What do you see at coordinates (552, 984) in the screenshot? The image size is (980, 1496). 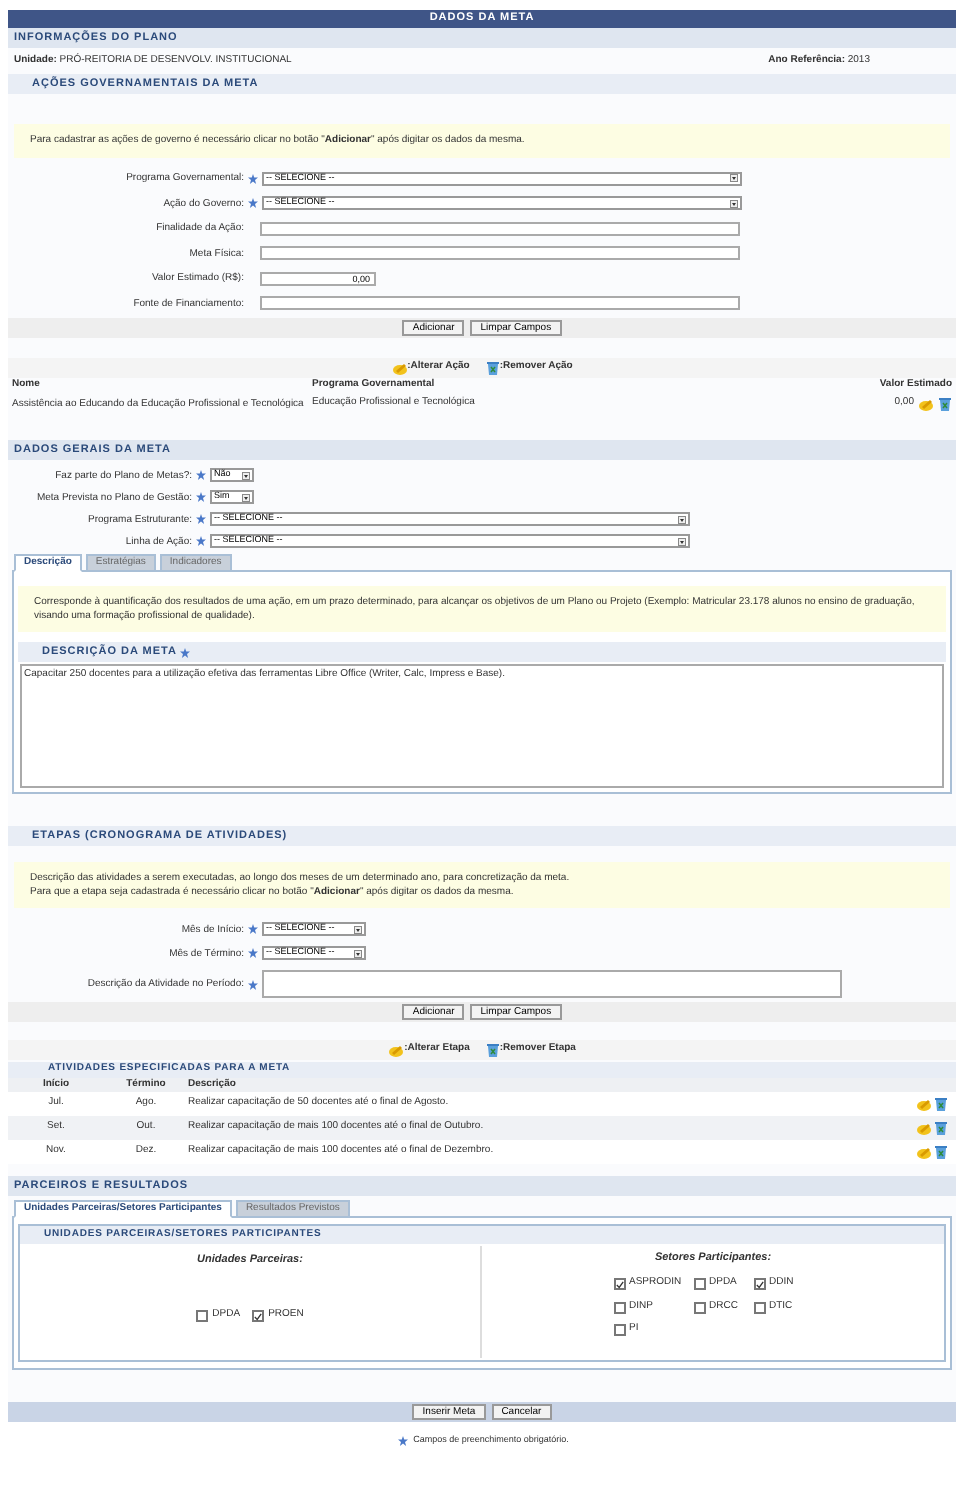 I see `text-area` at bounding box center [552, 984].